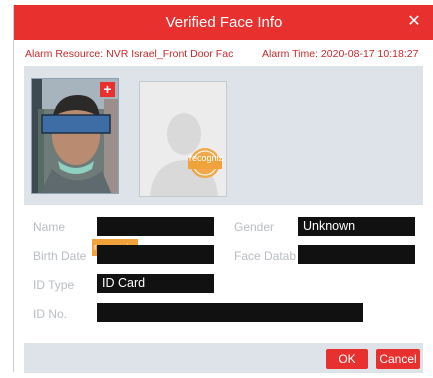  Describe the element at coordinates (398, 359) in the screenshot. I see `cancel-button: Cancel` at that location.